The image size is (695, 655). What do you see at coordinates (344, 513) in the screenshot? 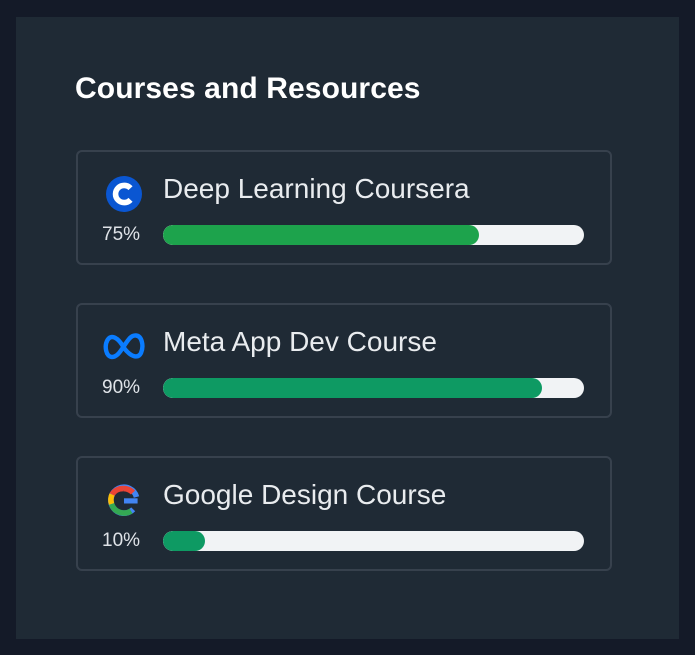
I see `course-card-google-design: Google Design Course 10%` at bounding box center [344, 513].